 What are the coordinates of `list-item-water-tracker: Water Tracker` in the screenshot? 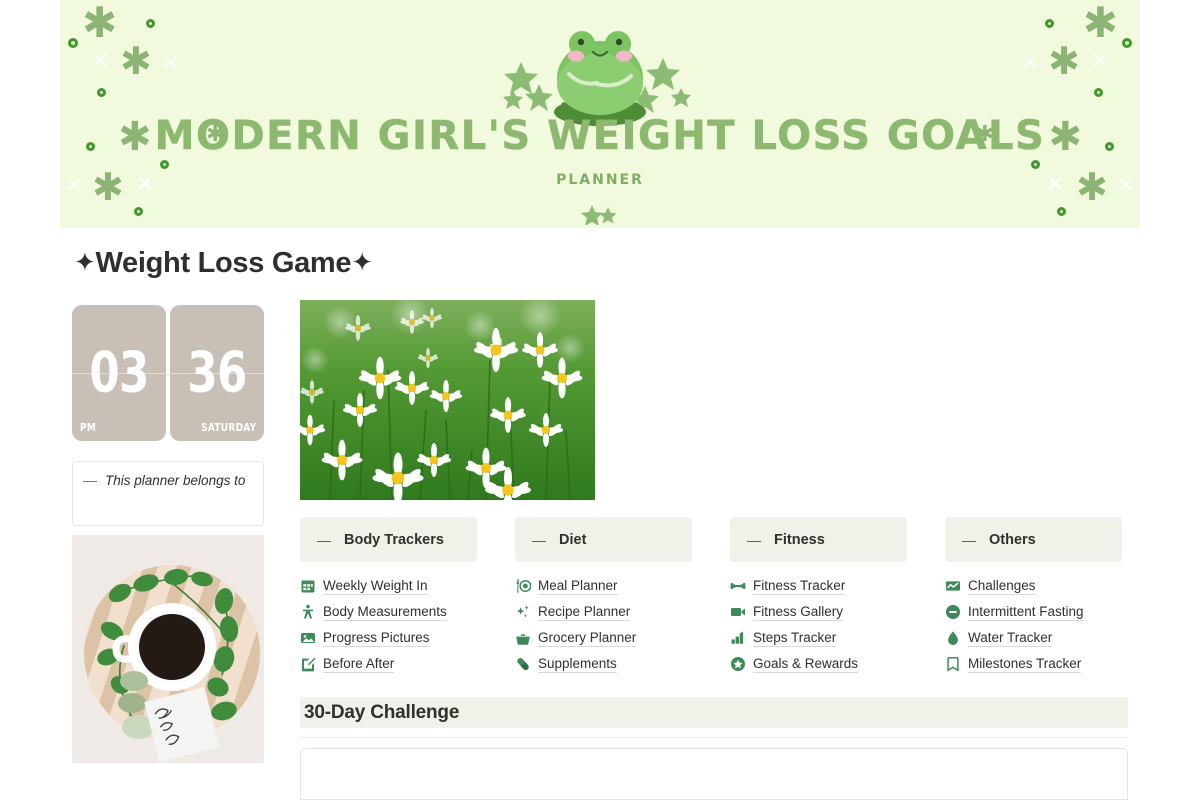 It's located at (1033, 638).